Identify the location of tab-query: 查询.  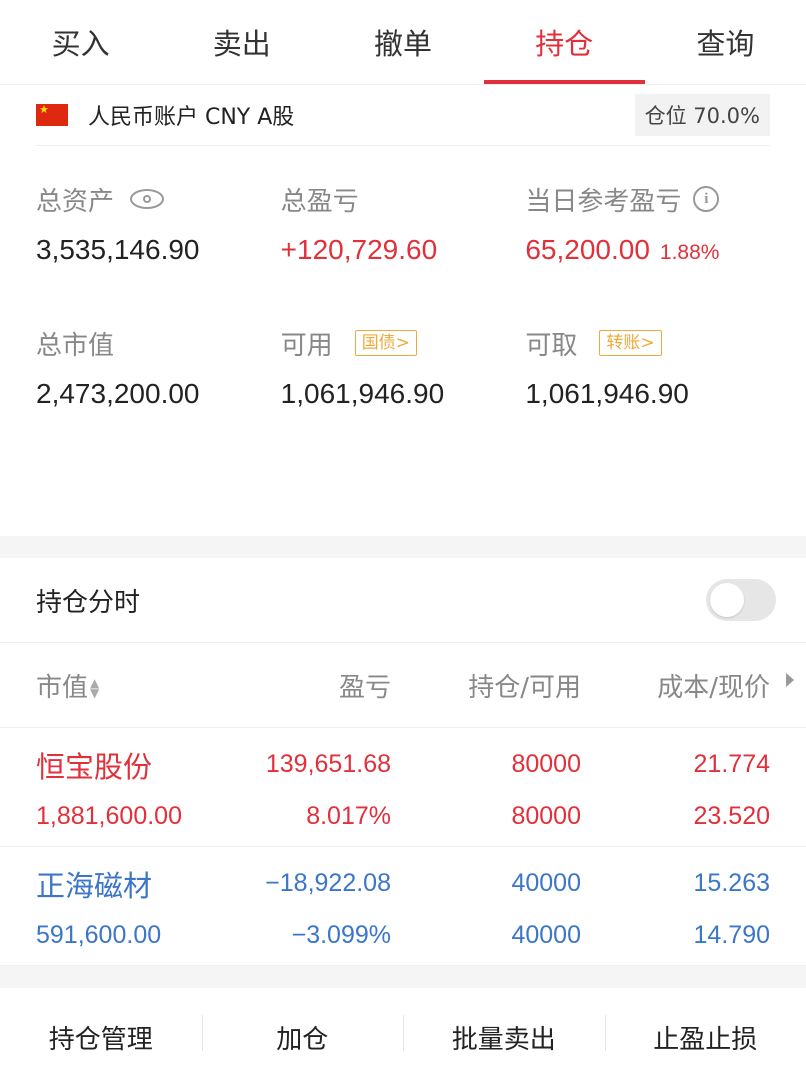
(725, 42).